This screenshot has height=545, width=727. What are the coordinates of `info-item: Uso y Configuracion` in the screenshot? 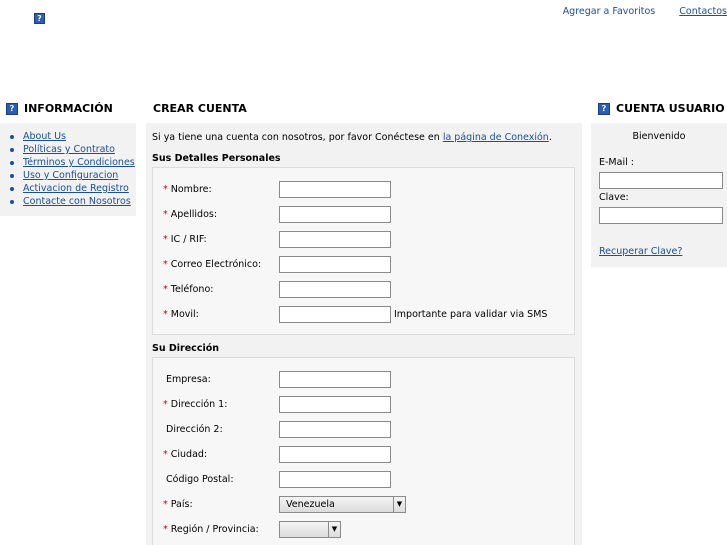 It's located at (72, 175).